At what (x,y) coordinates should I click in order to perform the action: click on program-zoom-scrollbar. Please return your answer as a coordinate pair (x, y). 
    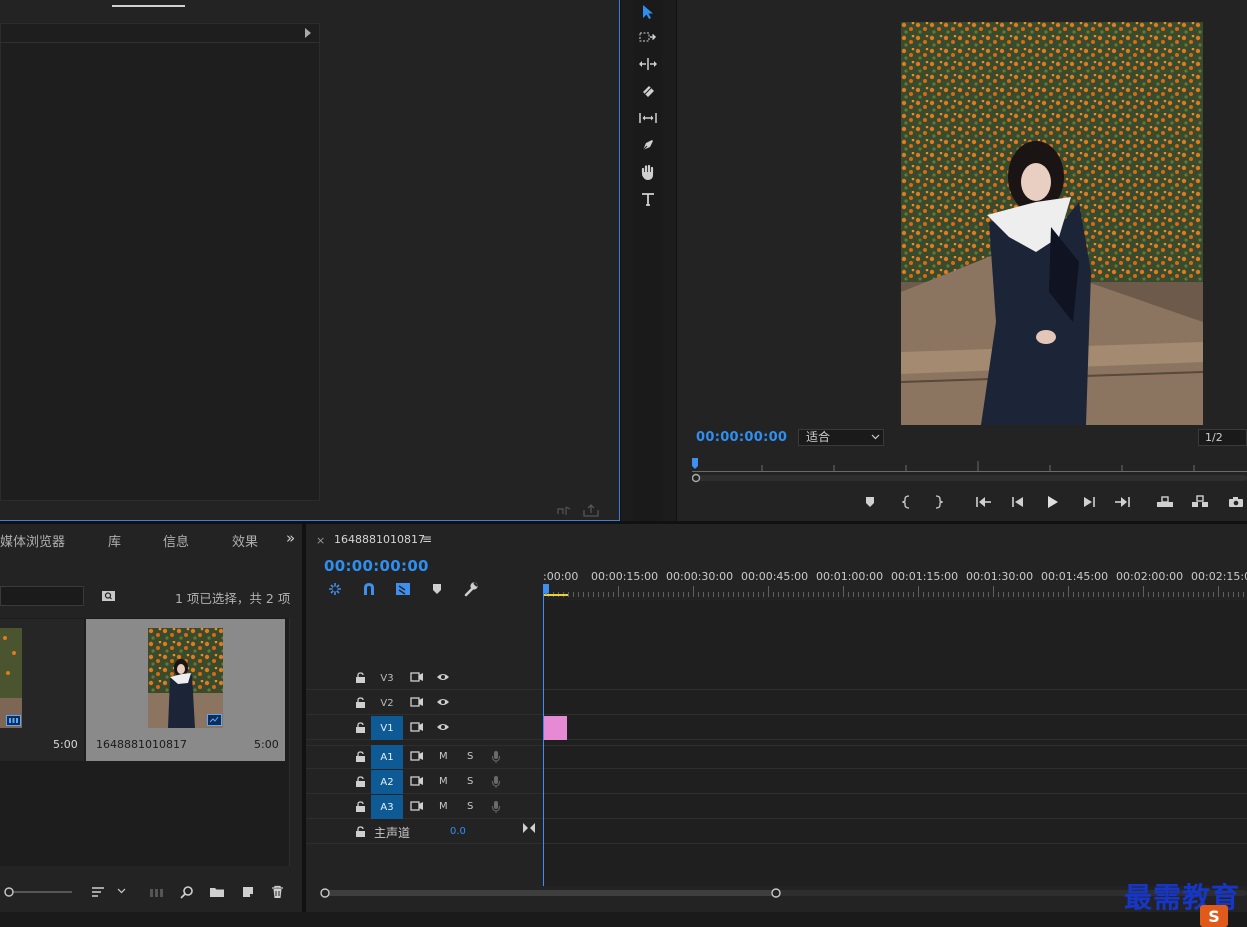
    Looking at the image, I should click on (969, 478).